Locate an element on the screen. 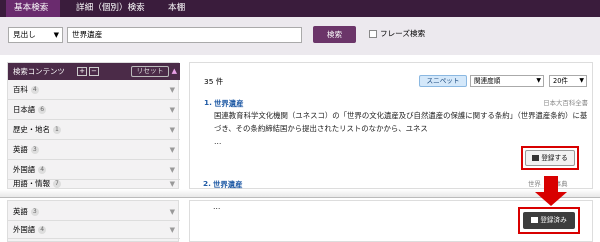 Image resolution: width=600 pixels, height=242 pixels. result-count: 35 件 is located at coordinates (214, 81).